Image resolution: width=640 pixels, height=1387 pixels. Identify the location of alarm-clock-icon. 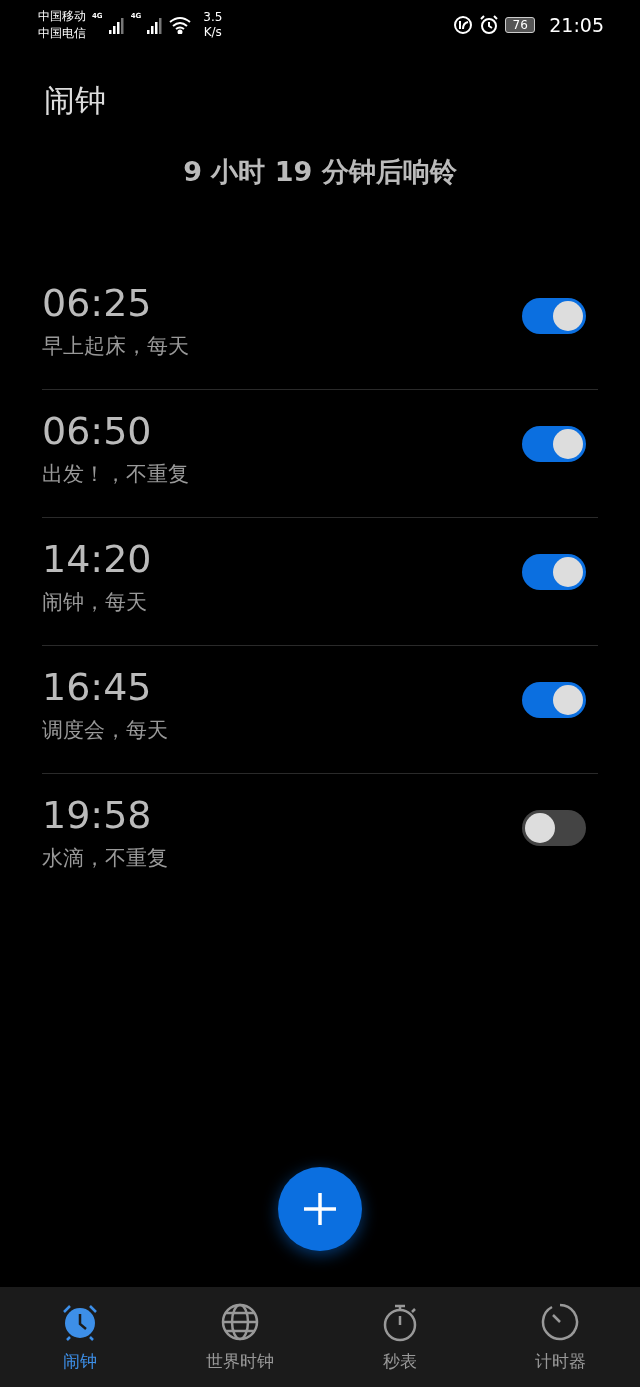
(489, 25).